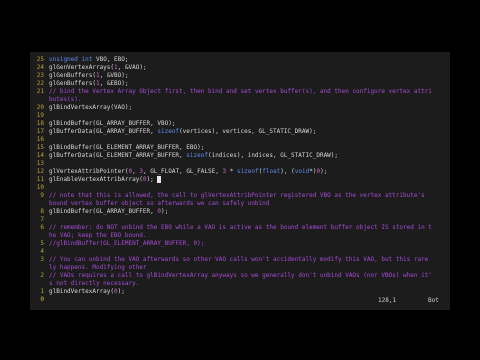 The image size is (480, 360). What do you see at coordinates (159, 179) in the screenshot?
I see `text-cursor` at bounding box center [159, 179].